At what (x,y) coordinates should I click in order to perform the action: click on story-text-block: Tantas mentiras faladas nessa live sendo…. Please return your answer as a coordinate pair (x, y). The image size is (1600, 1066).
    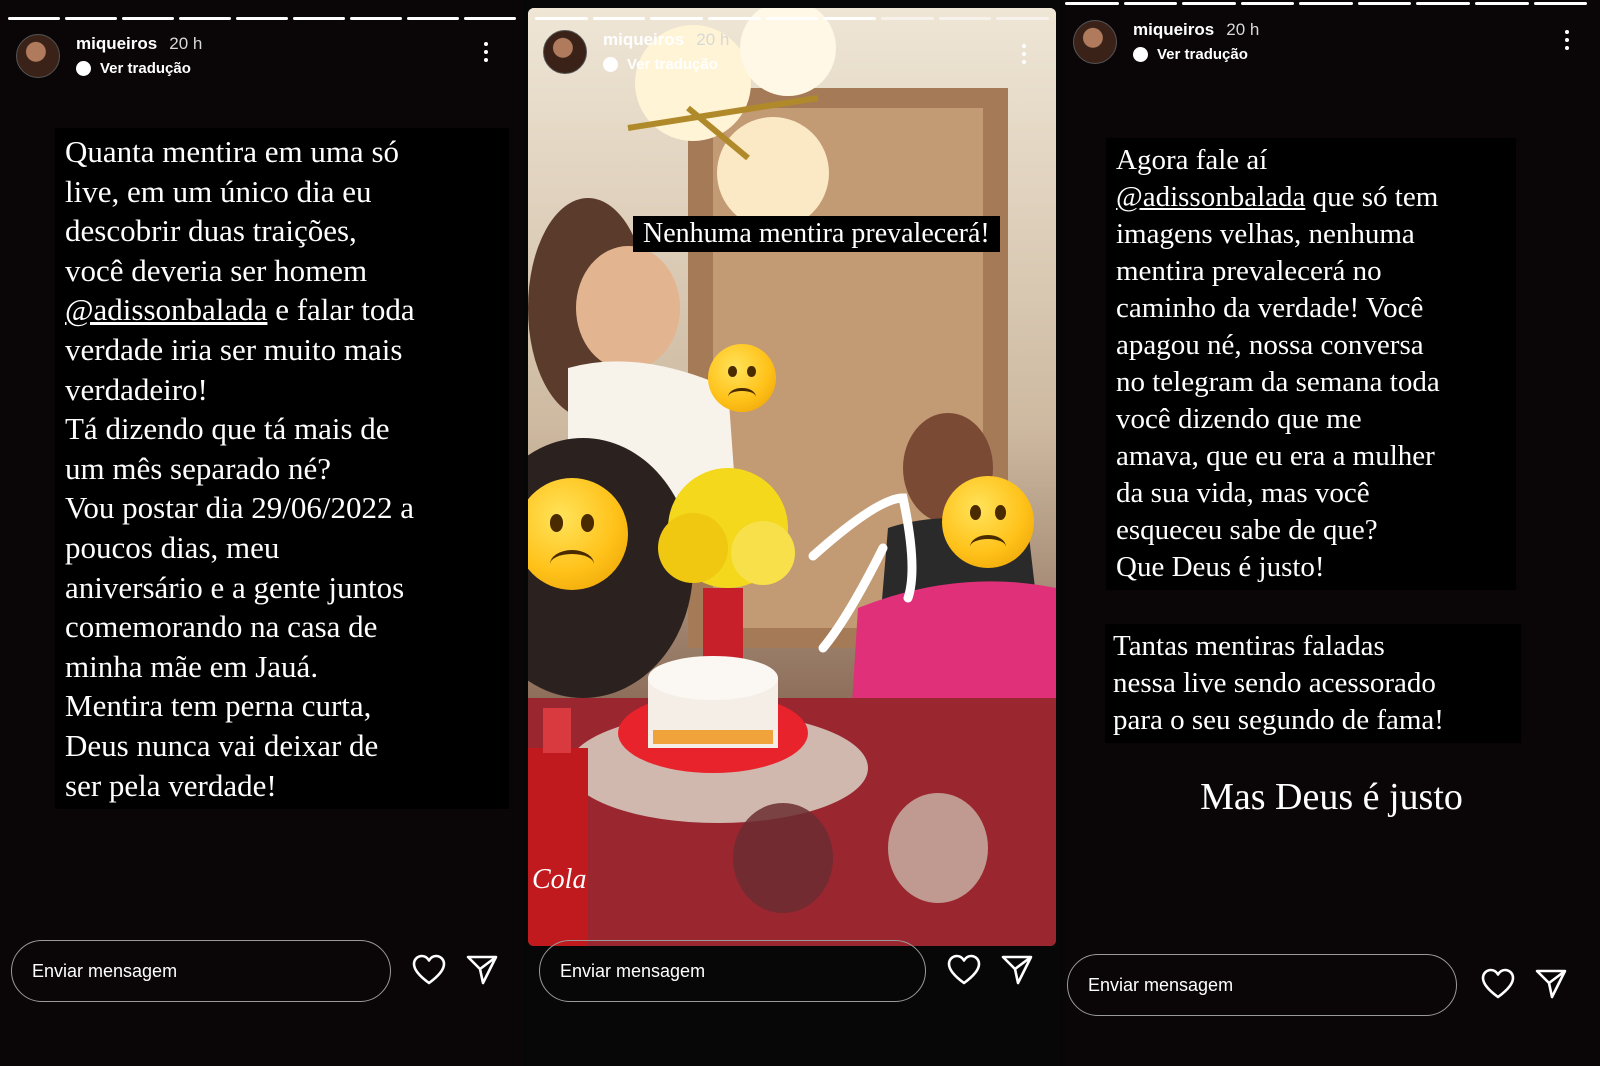
    Looking at the image, I should click on (1313, 683).